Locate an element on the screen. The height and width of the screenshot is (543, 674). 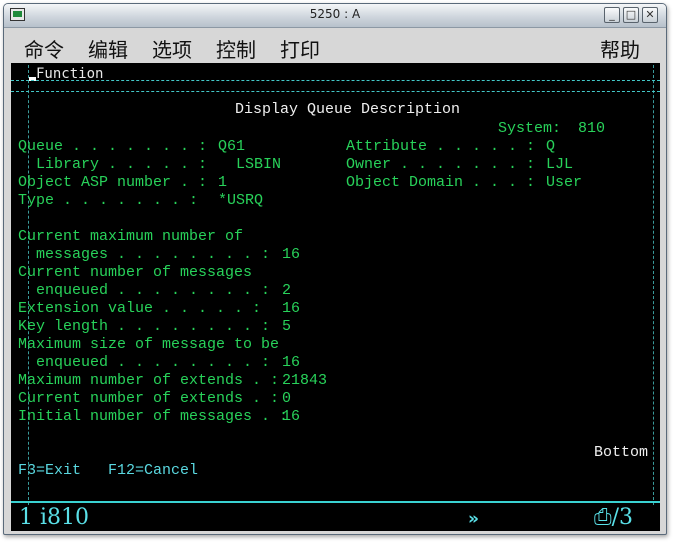
menu-help: 帮助 is located at coordinates (620, 48).